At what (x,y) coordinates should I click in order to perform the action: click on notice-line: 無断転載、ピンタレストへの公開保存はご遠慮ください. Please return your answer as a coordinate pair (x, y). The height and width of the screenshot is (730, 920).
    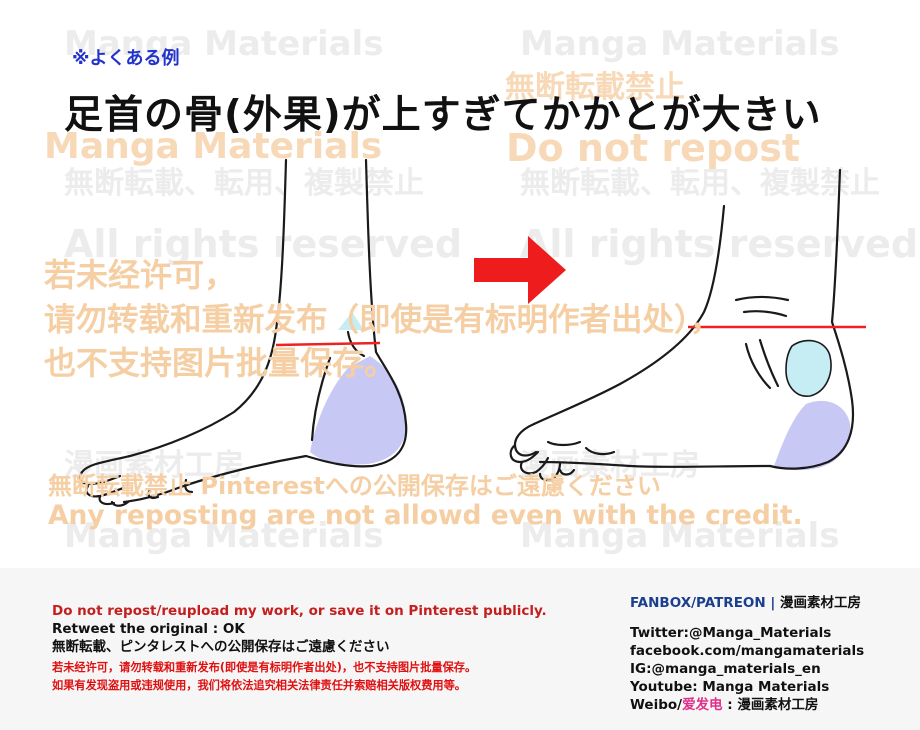
    Looking at the image, I should click on (221, 647).